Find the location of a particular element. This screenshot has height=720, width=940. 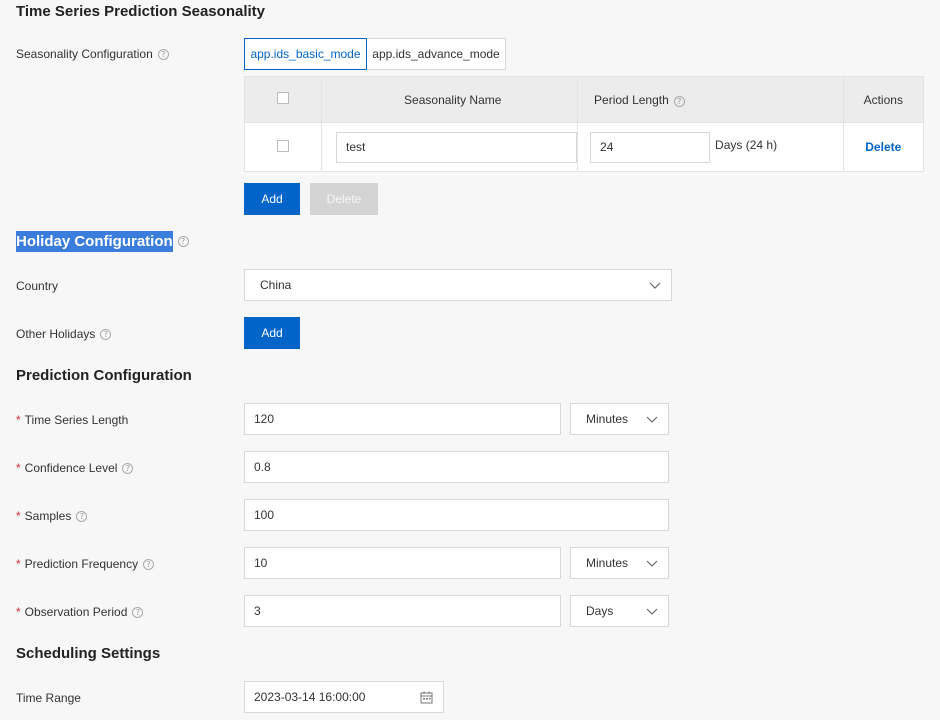

observation-label-text: Observation Period is located at coordinates (76, 612).